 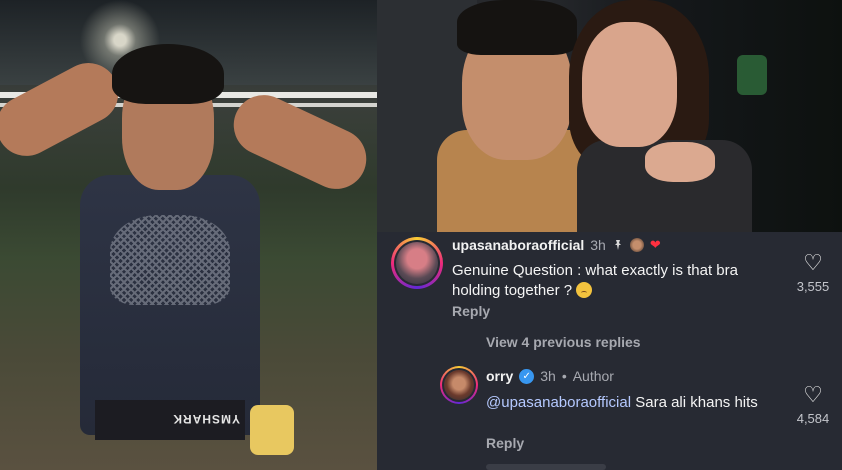 What do you see at coordinates (598, 245) in the screenshot?
I see `comment-time: 3h` at bounding box center [598, 245].